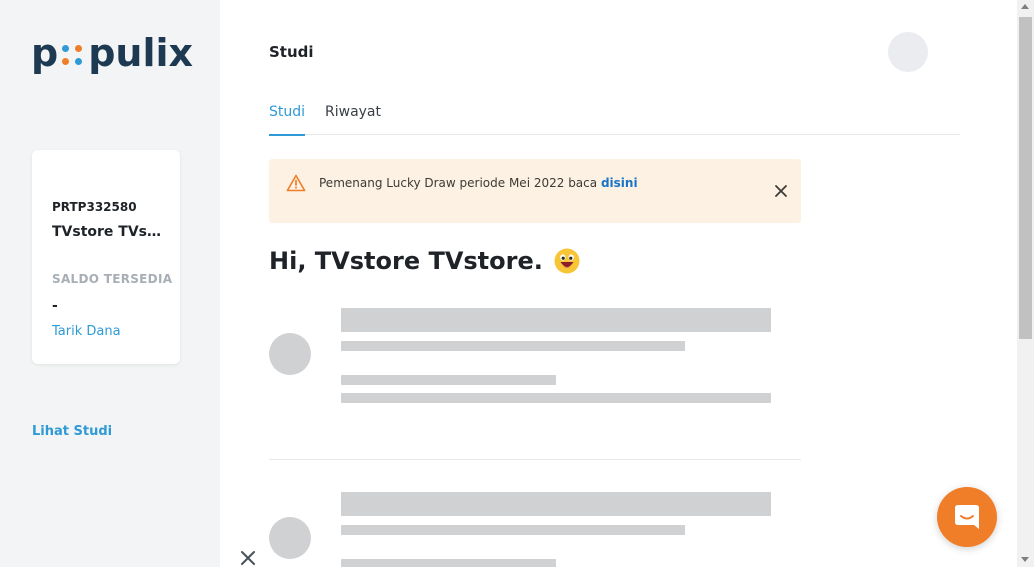  What do you see at coordinates (619, 183) in the screenshot?
I see `alert-link: disini` at bounding box center [619, 183].